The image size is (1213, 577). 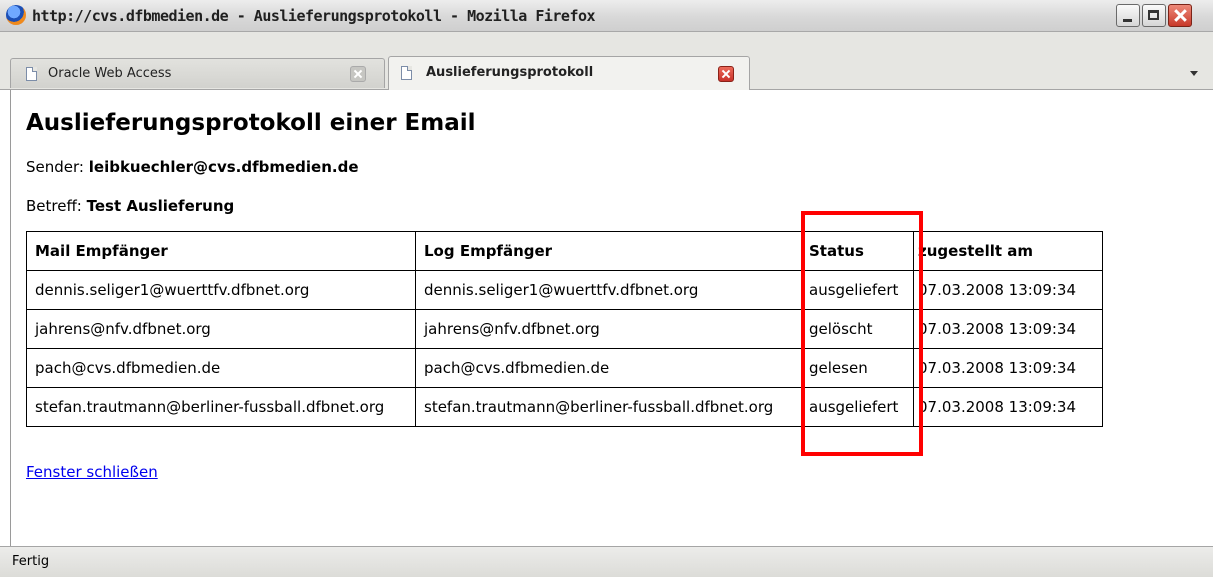 What do you see at coordinates (223, 167) in the screenshot?
I see `sender-value: leibkuechler@cvs.dfbmedien.de` at bounding box center [223, 167].